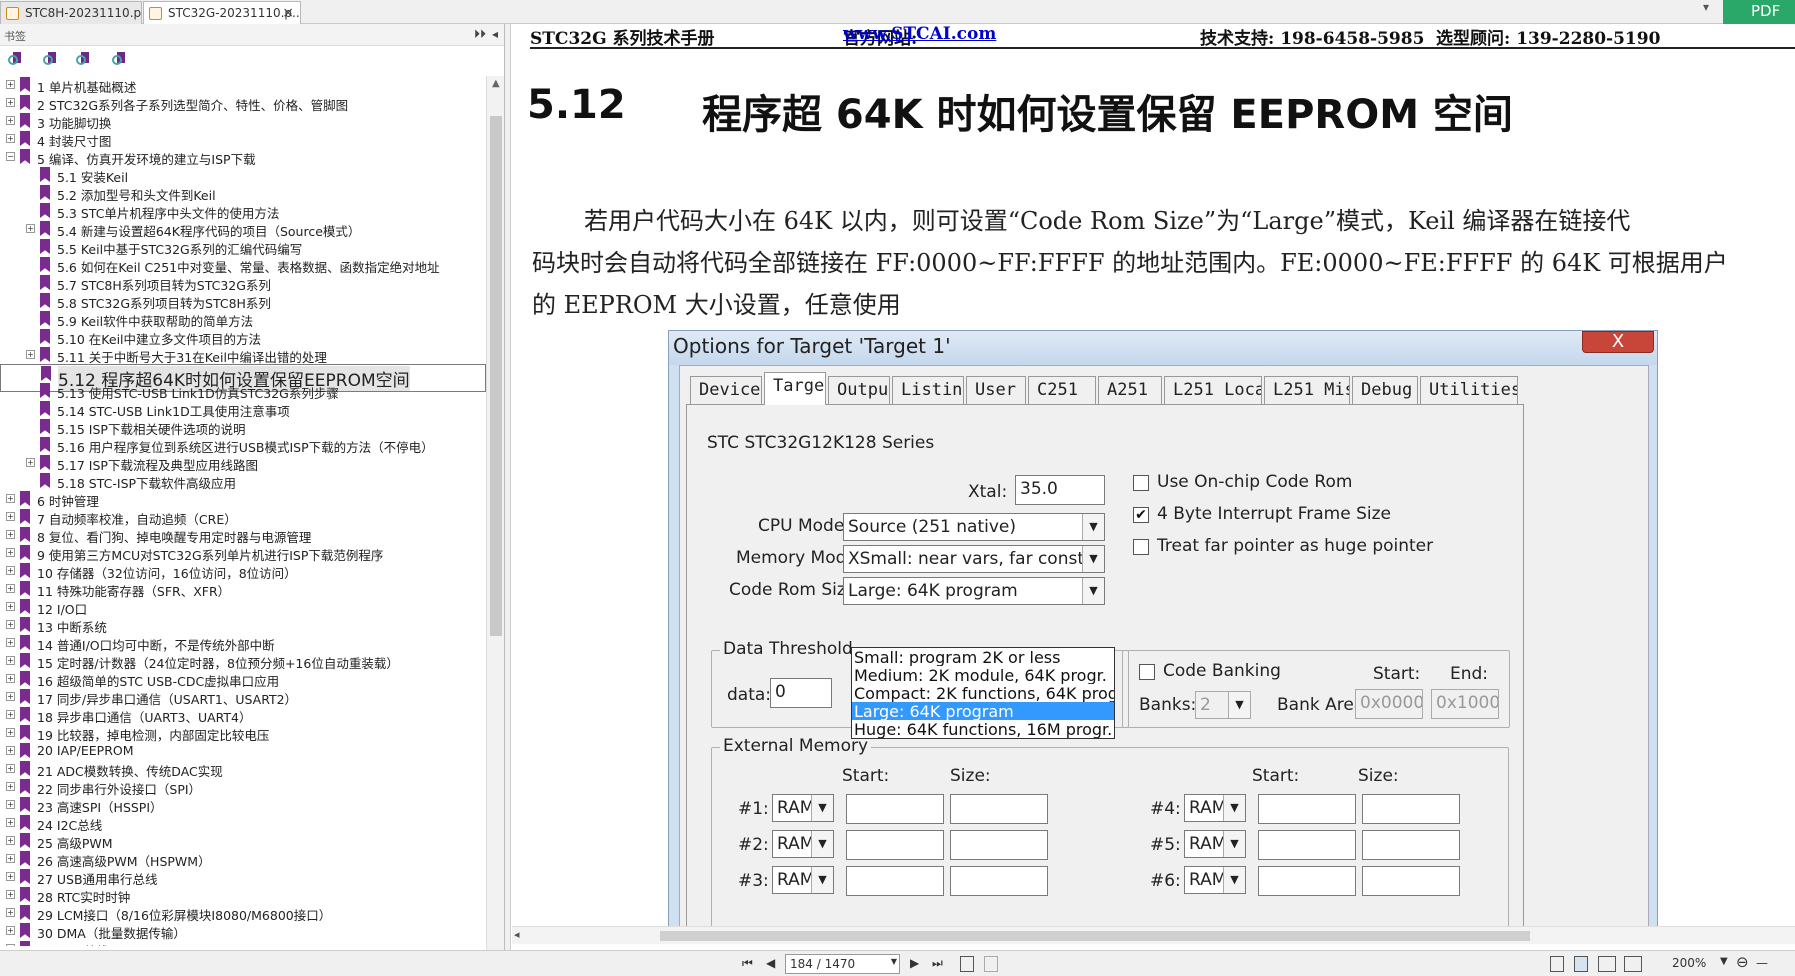 Image resolution: width=1795 pixels, height=976 pixels. What do you see at coordinates (1759, 12) in the screenshot?
I see `pdf-app-button: PDF` at bounding box center [1759, 12].